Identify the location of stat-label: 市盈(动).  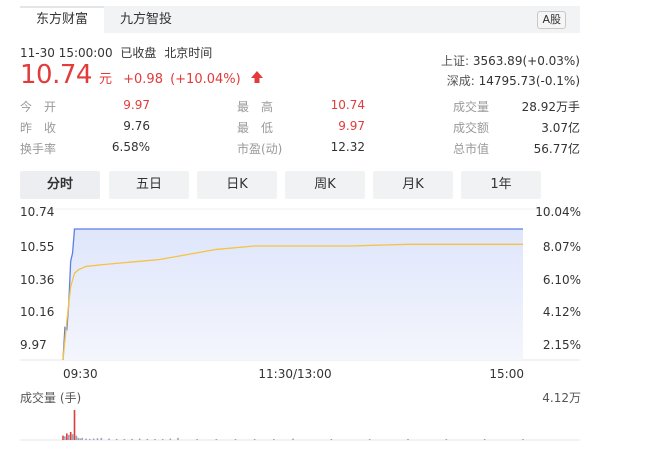
(260, 149).